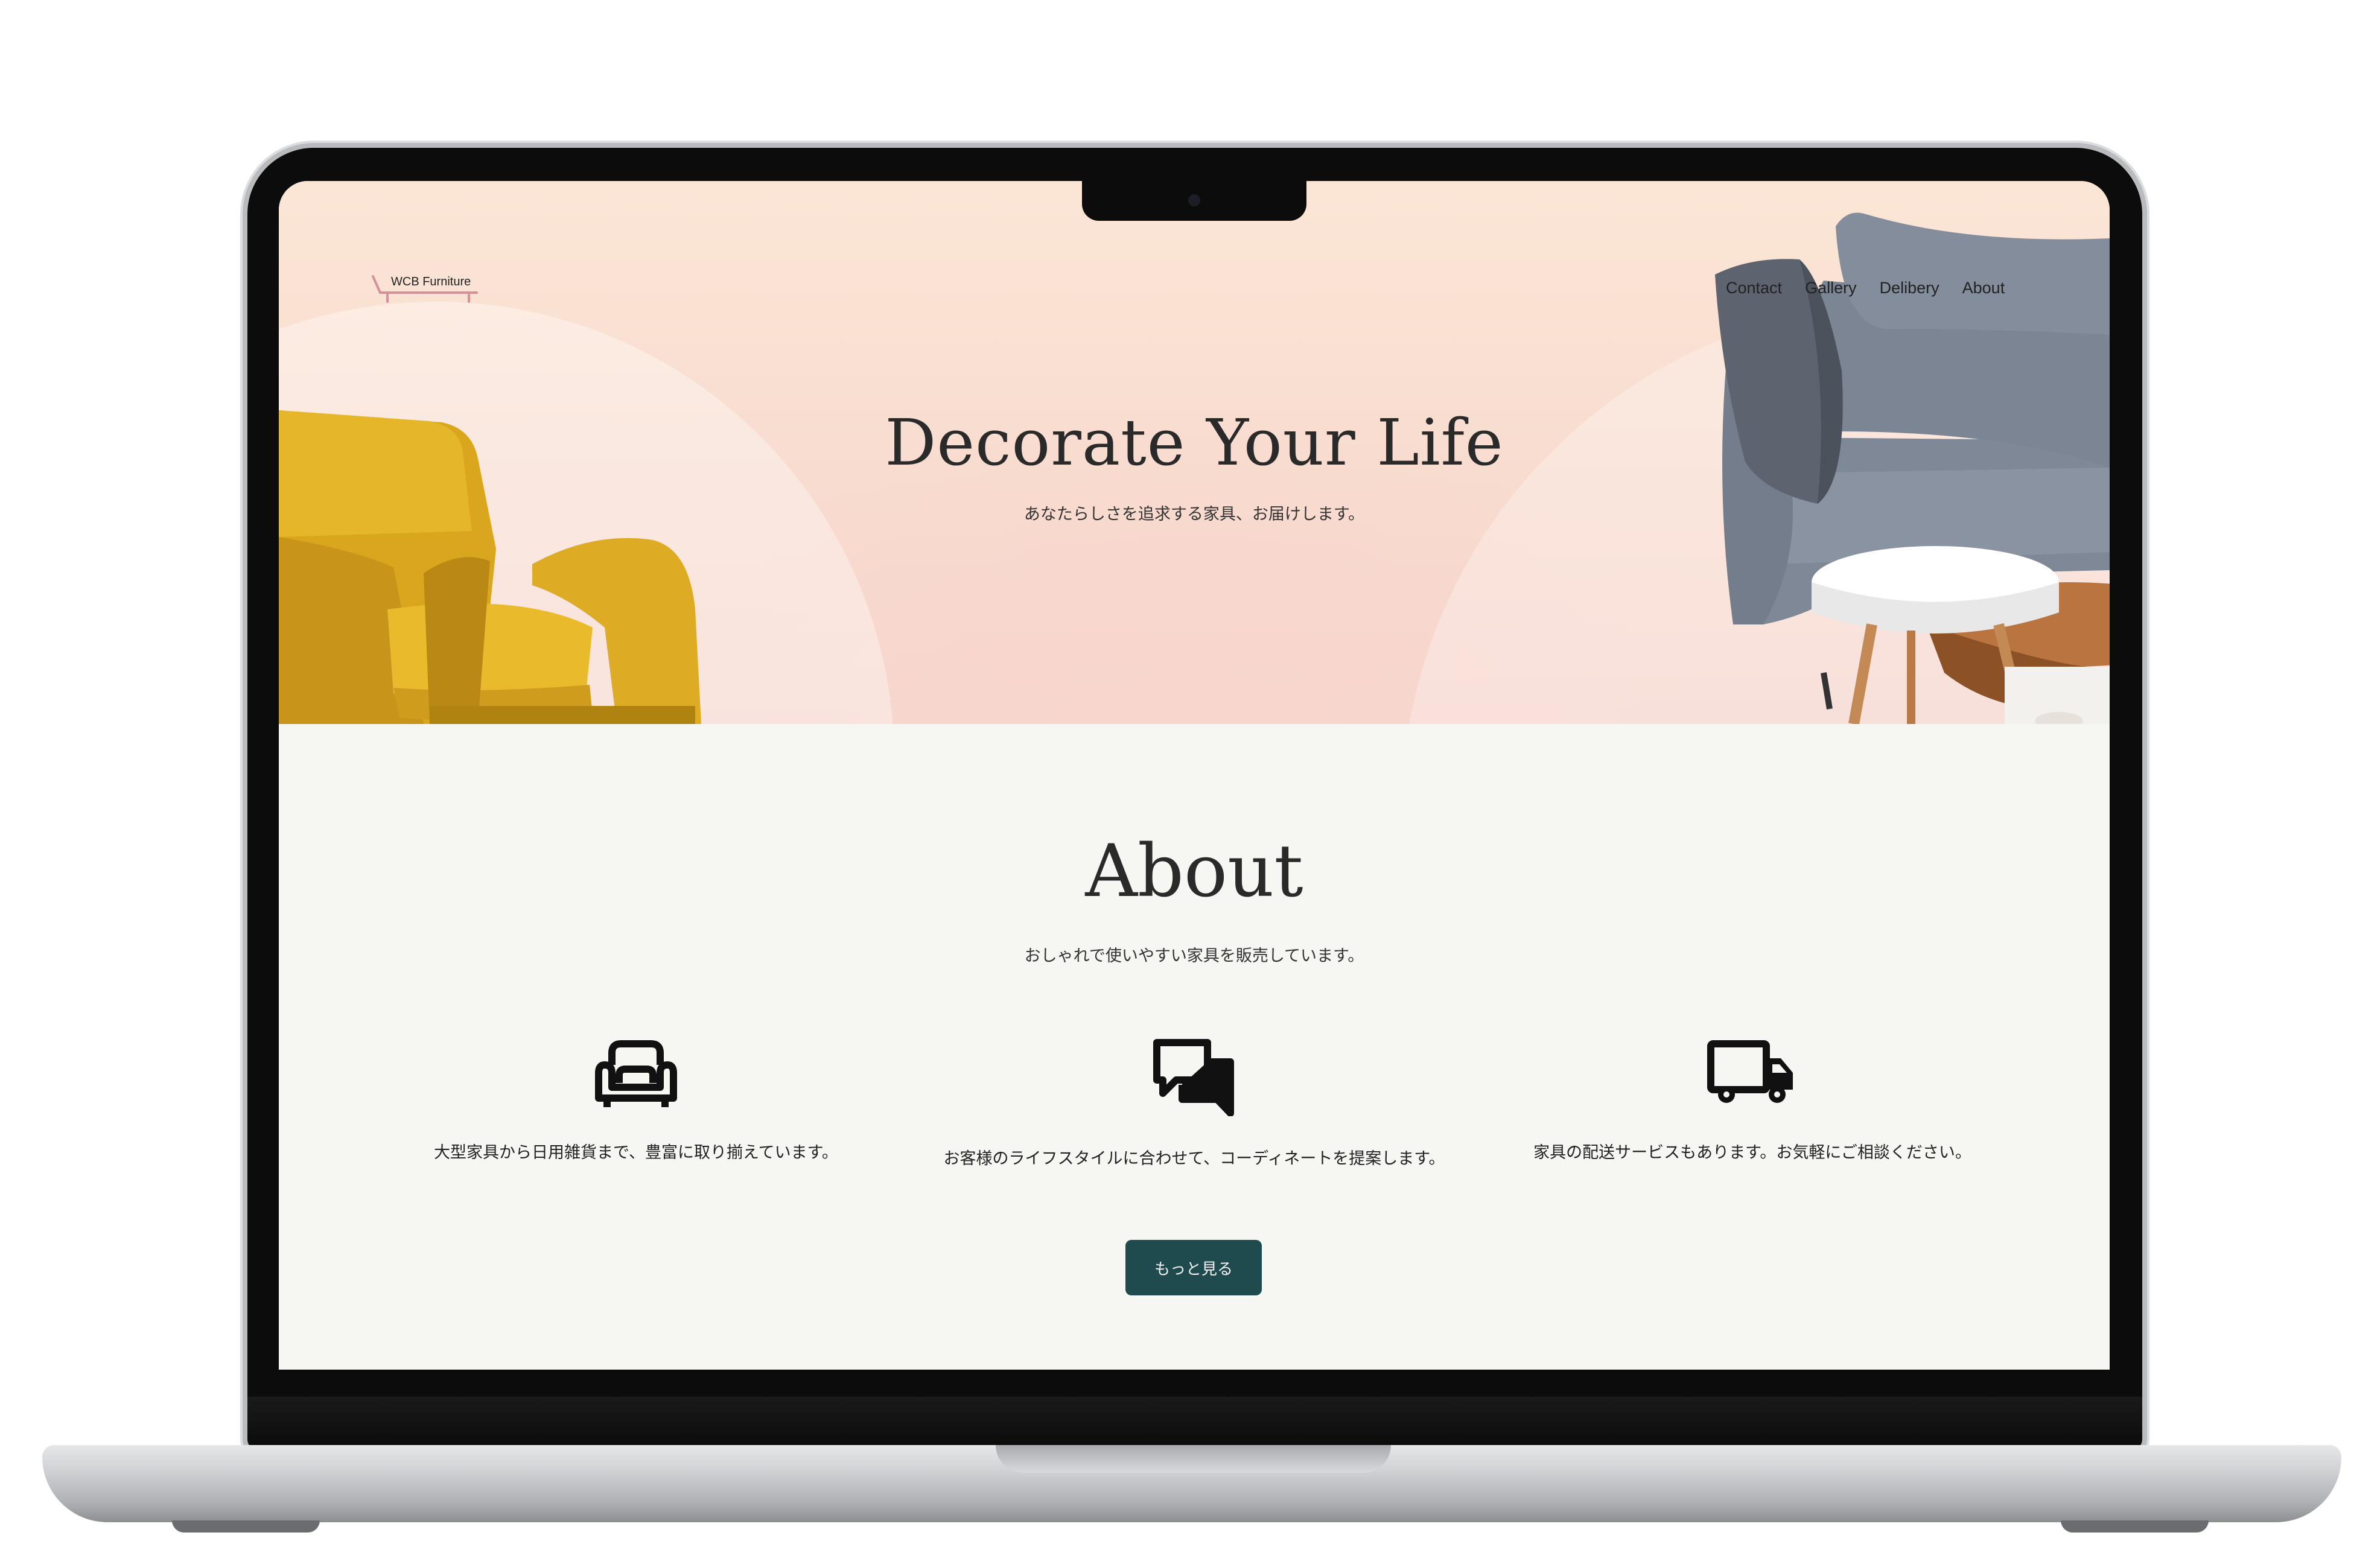 Image resolution: width=2380 pixels, height=1547 pixels. What do you see at coordinates (1194, 872) in the screenshot?
I see `about-title: About` at bounding box center [1194, 872].